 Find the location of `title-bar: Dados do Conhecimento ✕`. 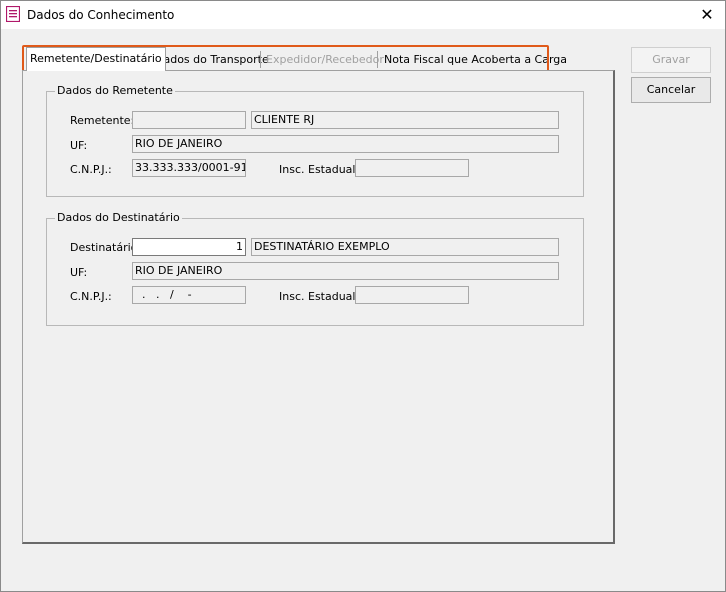

title-bar: Dados do Conhecimento ✕ is located at coordinates (363, 15).